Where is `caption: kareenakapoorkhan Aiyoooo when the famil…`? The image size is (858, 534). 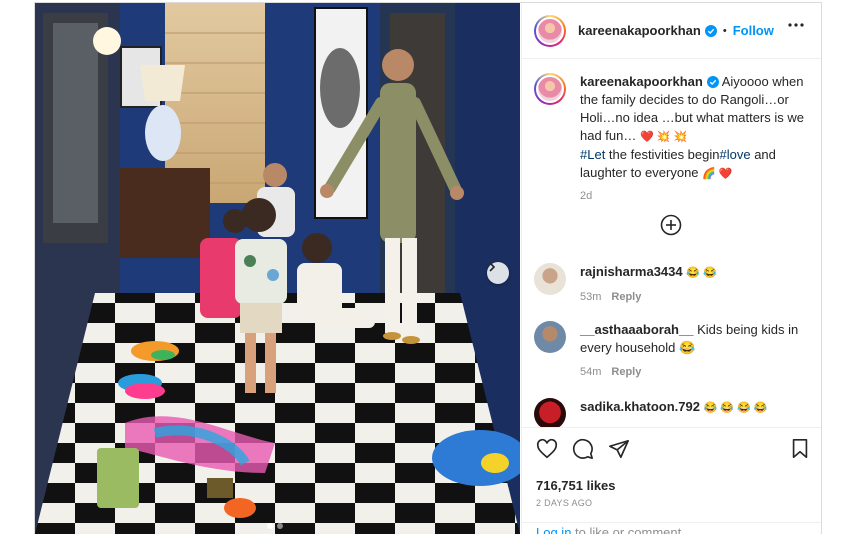 caption: kareenakapoorkhan Aiyoooo when the famil… is located at coordinates (674, 139).